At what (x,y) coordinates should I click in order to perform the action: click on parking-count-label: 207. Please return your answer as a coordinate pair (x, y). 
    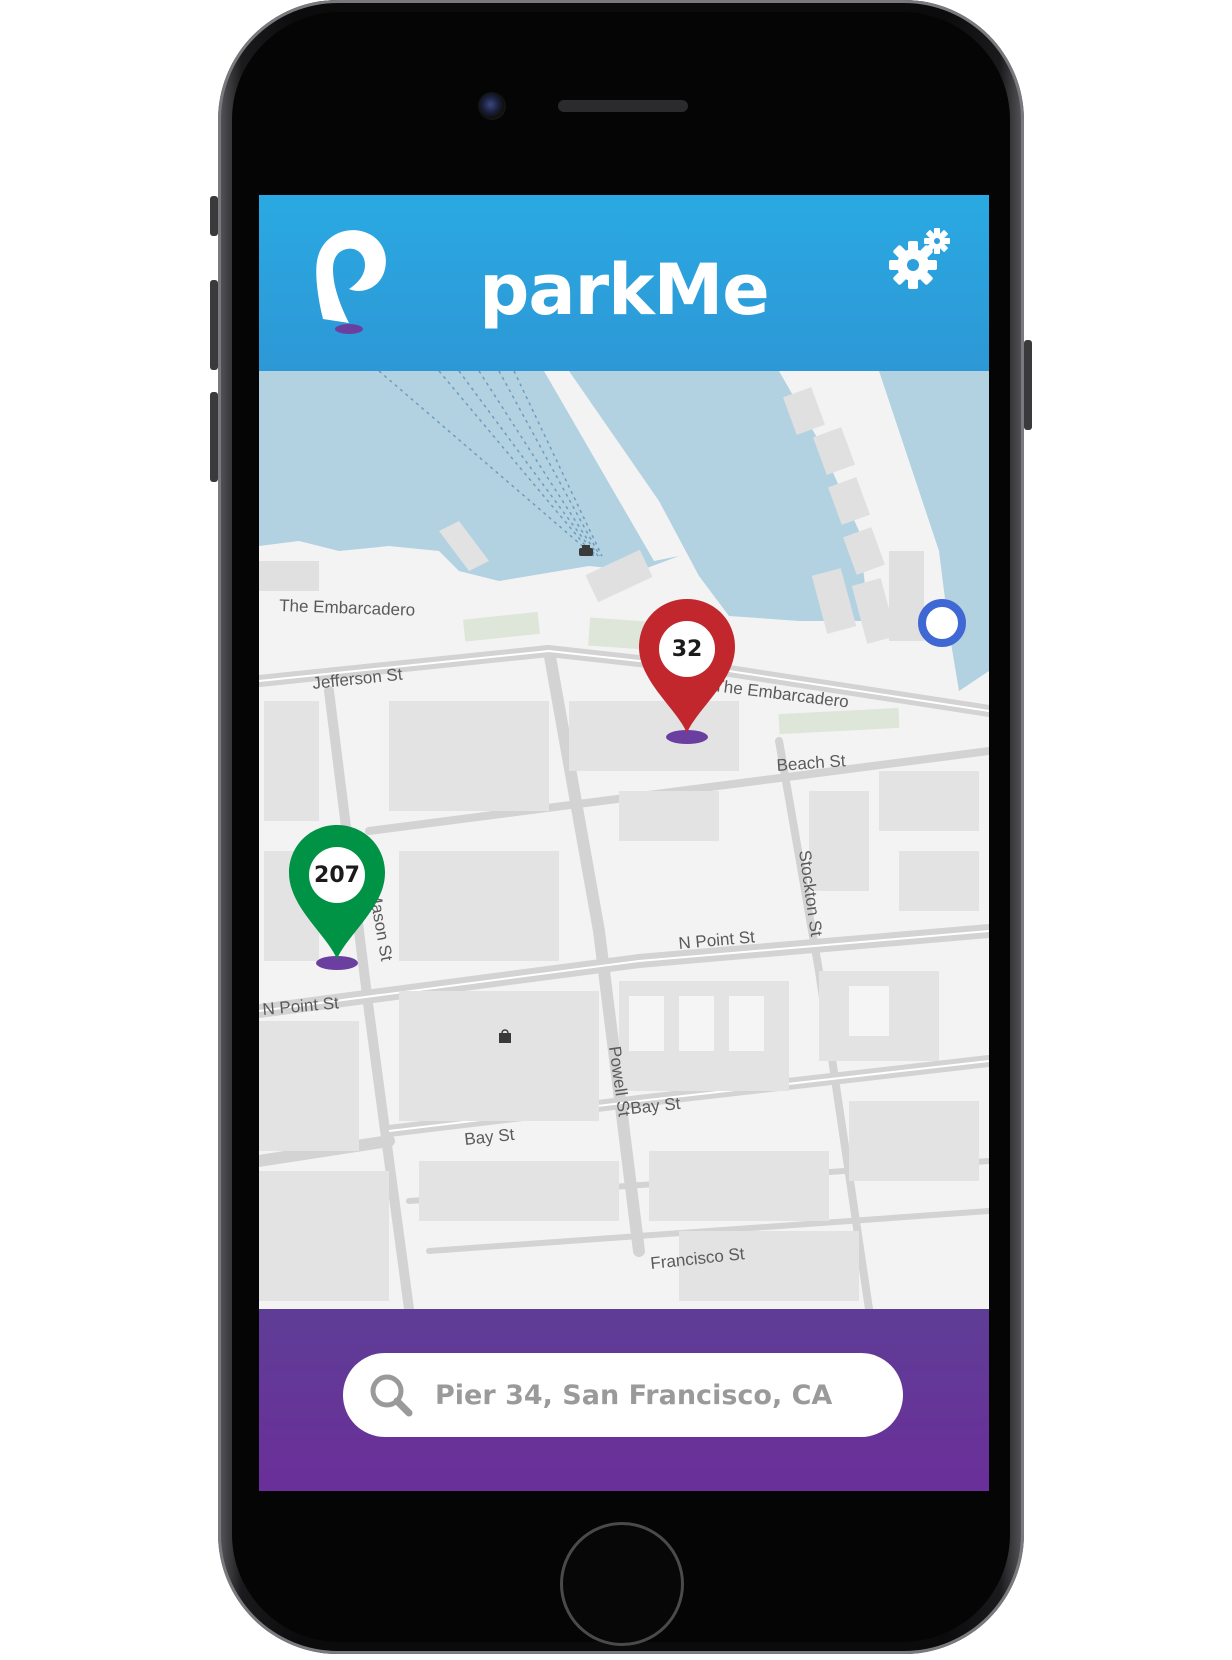
    Looking at the image, I should click on (337, 875).